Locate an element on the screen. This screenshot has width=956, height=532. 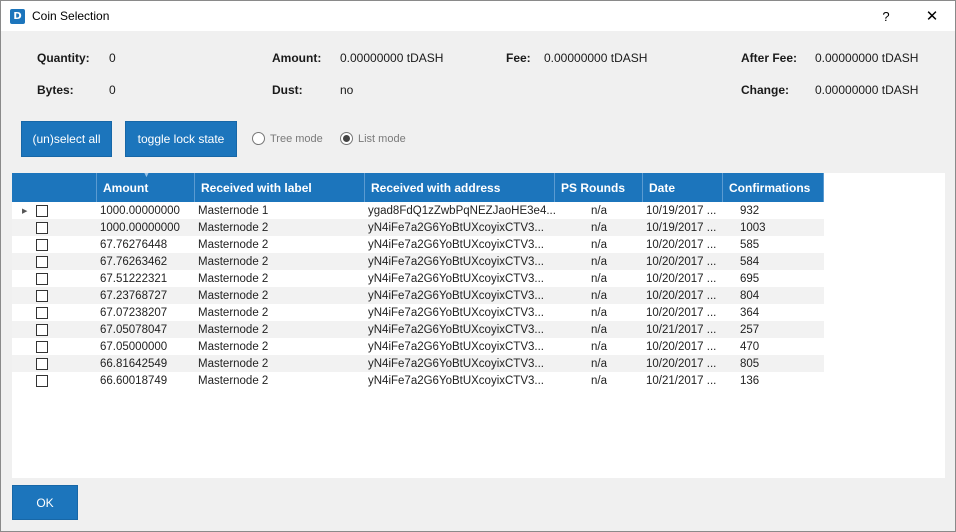
confirmations-cell: 584 is located at coordinates (750, 261).